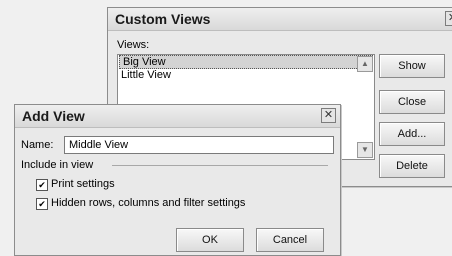  Describe the element at coordinates (148, 203) in the screenshot. I see `hidden-rows-label: Hidden rows, columns and filter settings` at that location.